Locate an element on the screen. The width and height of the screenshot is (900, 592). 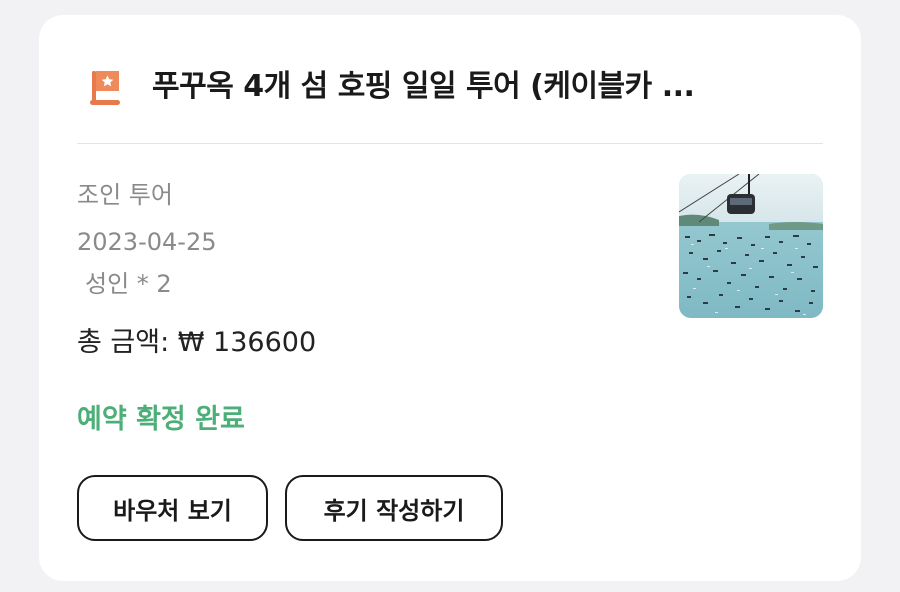
header-divider is located at coordinates (450, 143).